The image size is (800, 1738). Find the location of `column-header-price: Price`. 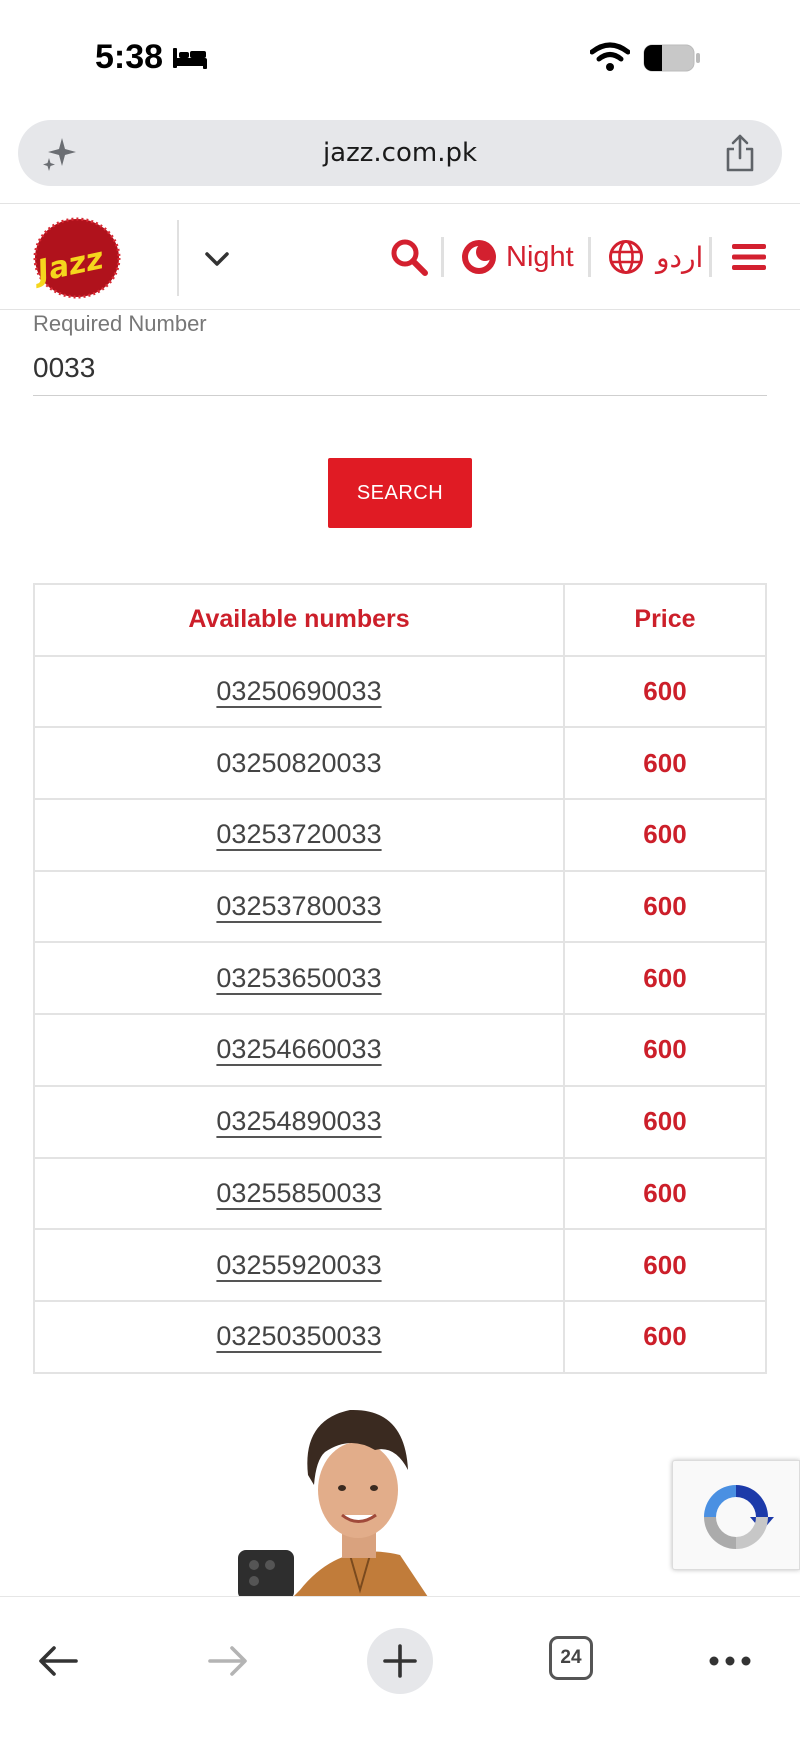

column-header-price: Price is located at coordinates (665, 620).